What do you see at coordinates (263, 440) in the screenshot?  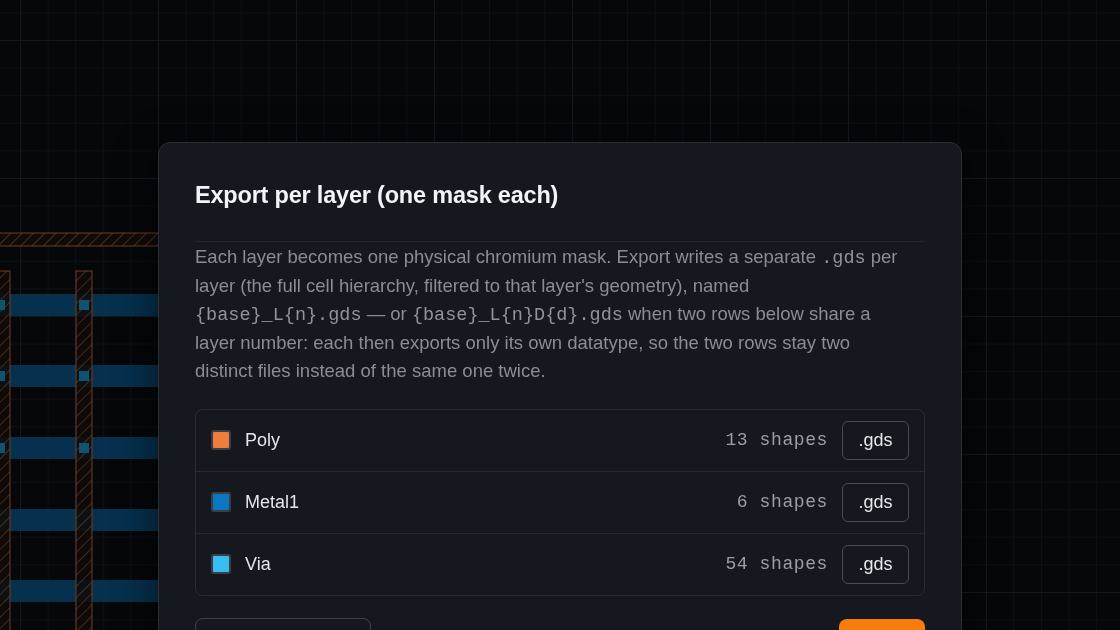 I see `layer-name: Poly` at bounding box center [263, 440].